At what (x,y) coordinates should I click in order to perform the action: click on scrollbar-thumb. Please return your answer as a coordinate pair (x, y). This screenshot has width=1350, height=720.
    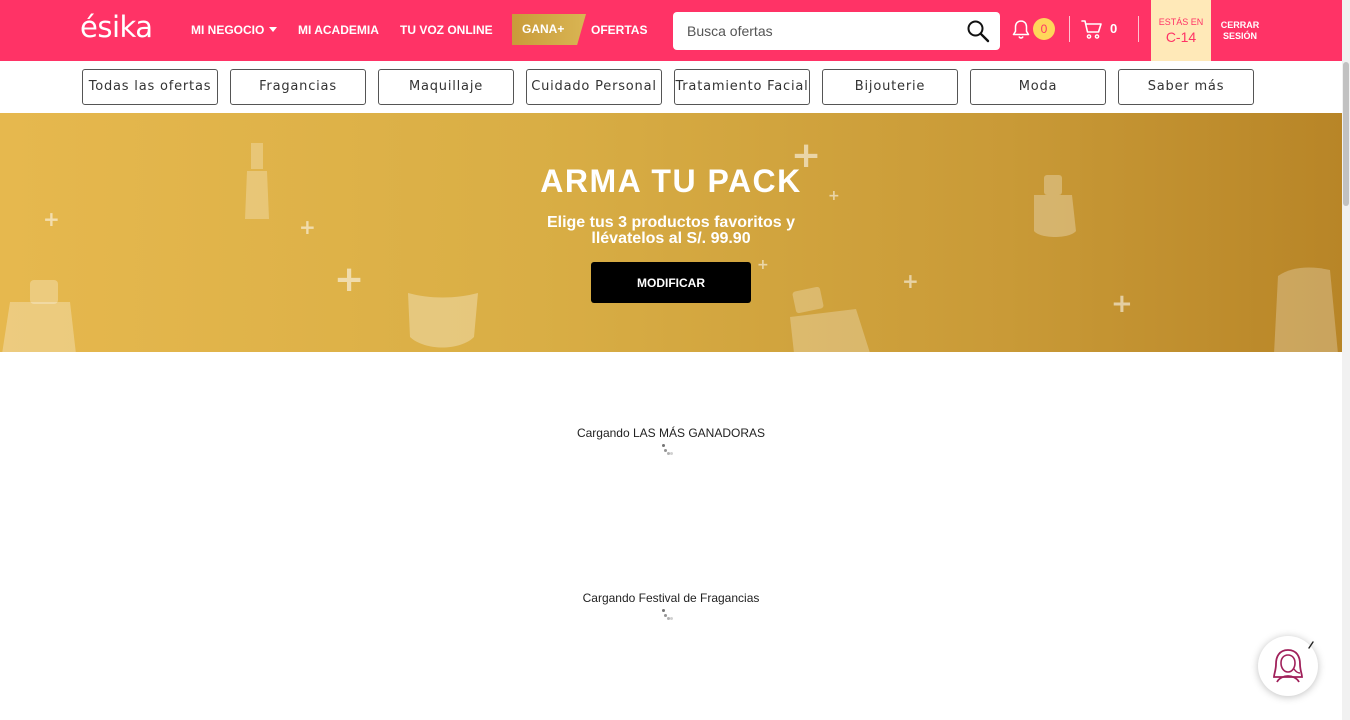
    Looking at the image, I should click on (1346, 134).